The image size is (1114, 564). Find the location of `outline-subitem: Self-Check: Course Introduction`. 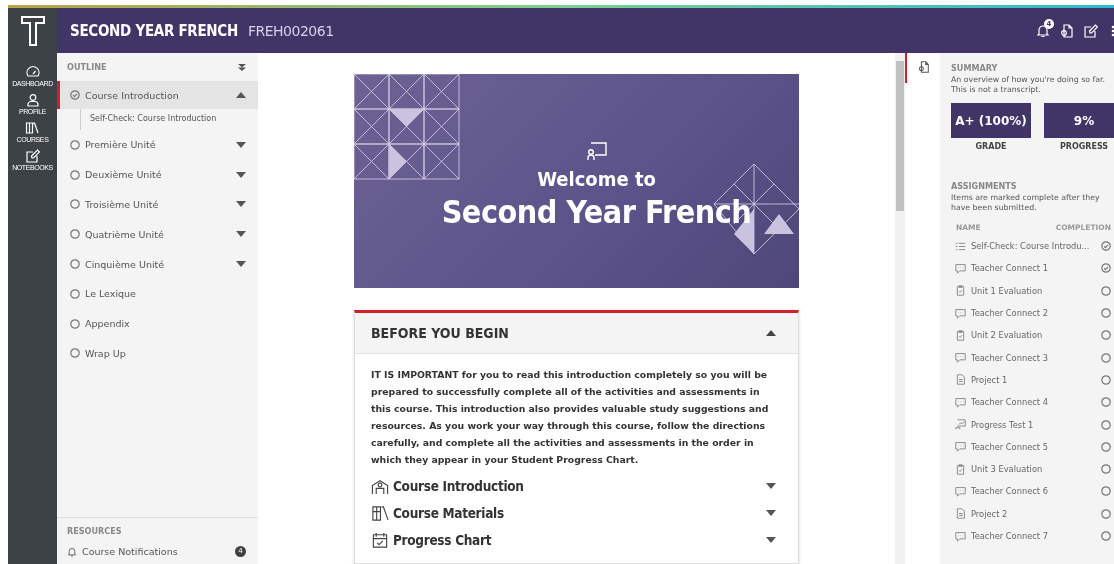

outline-subitem: Self-Check: Course Introduction is located at coordinates (169, 119).